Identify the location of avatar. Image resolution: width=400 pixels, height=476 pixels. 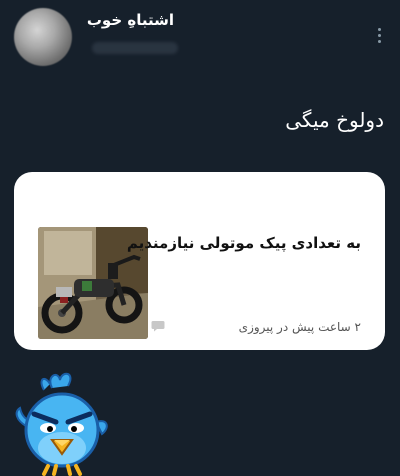
(43, 37).